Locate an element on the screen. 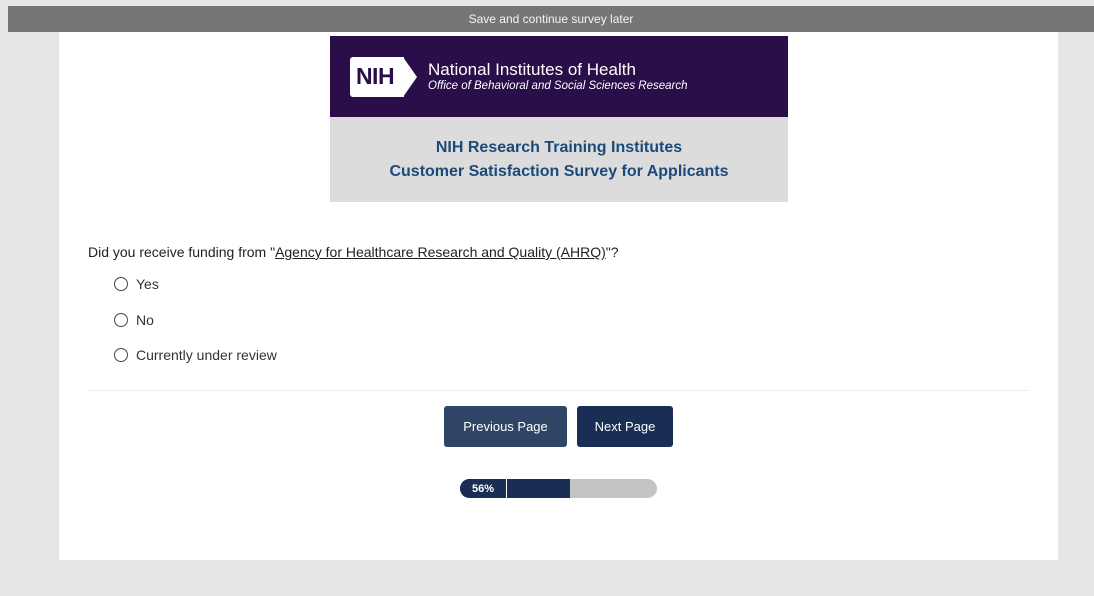 The width and height of the screenshot is (1094, 596). option-yes: Yes is located at coordinates (136, 284).